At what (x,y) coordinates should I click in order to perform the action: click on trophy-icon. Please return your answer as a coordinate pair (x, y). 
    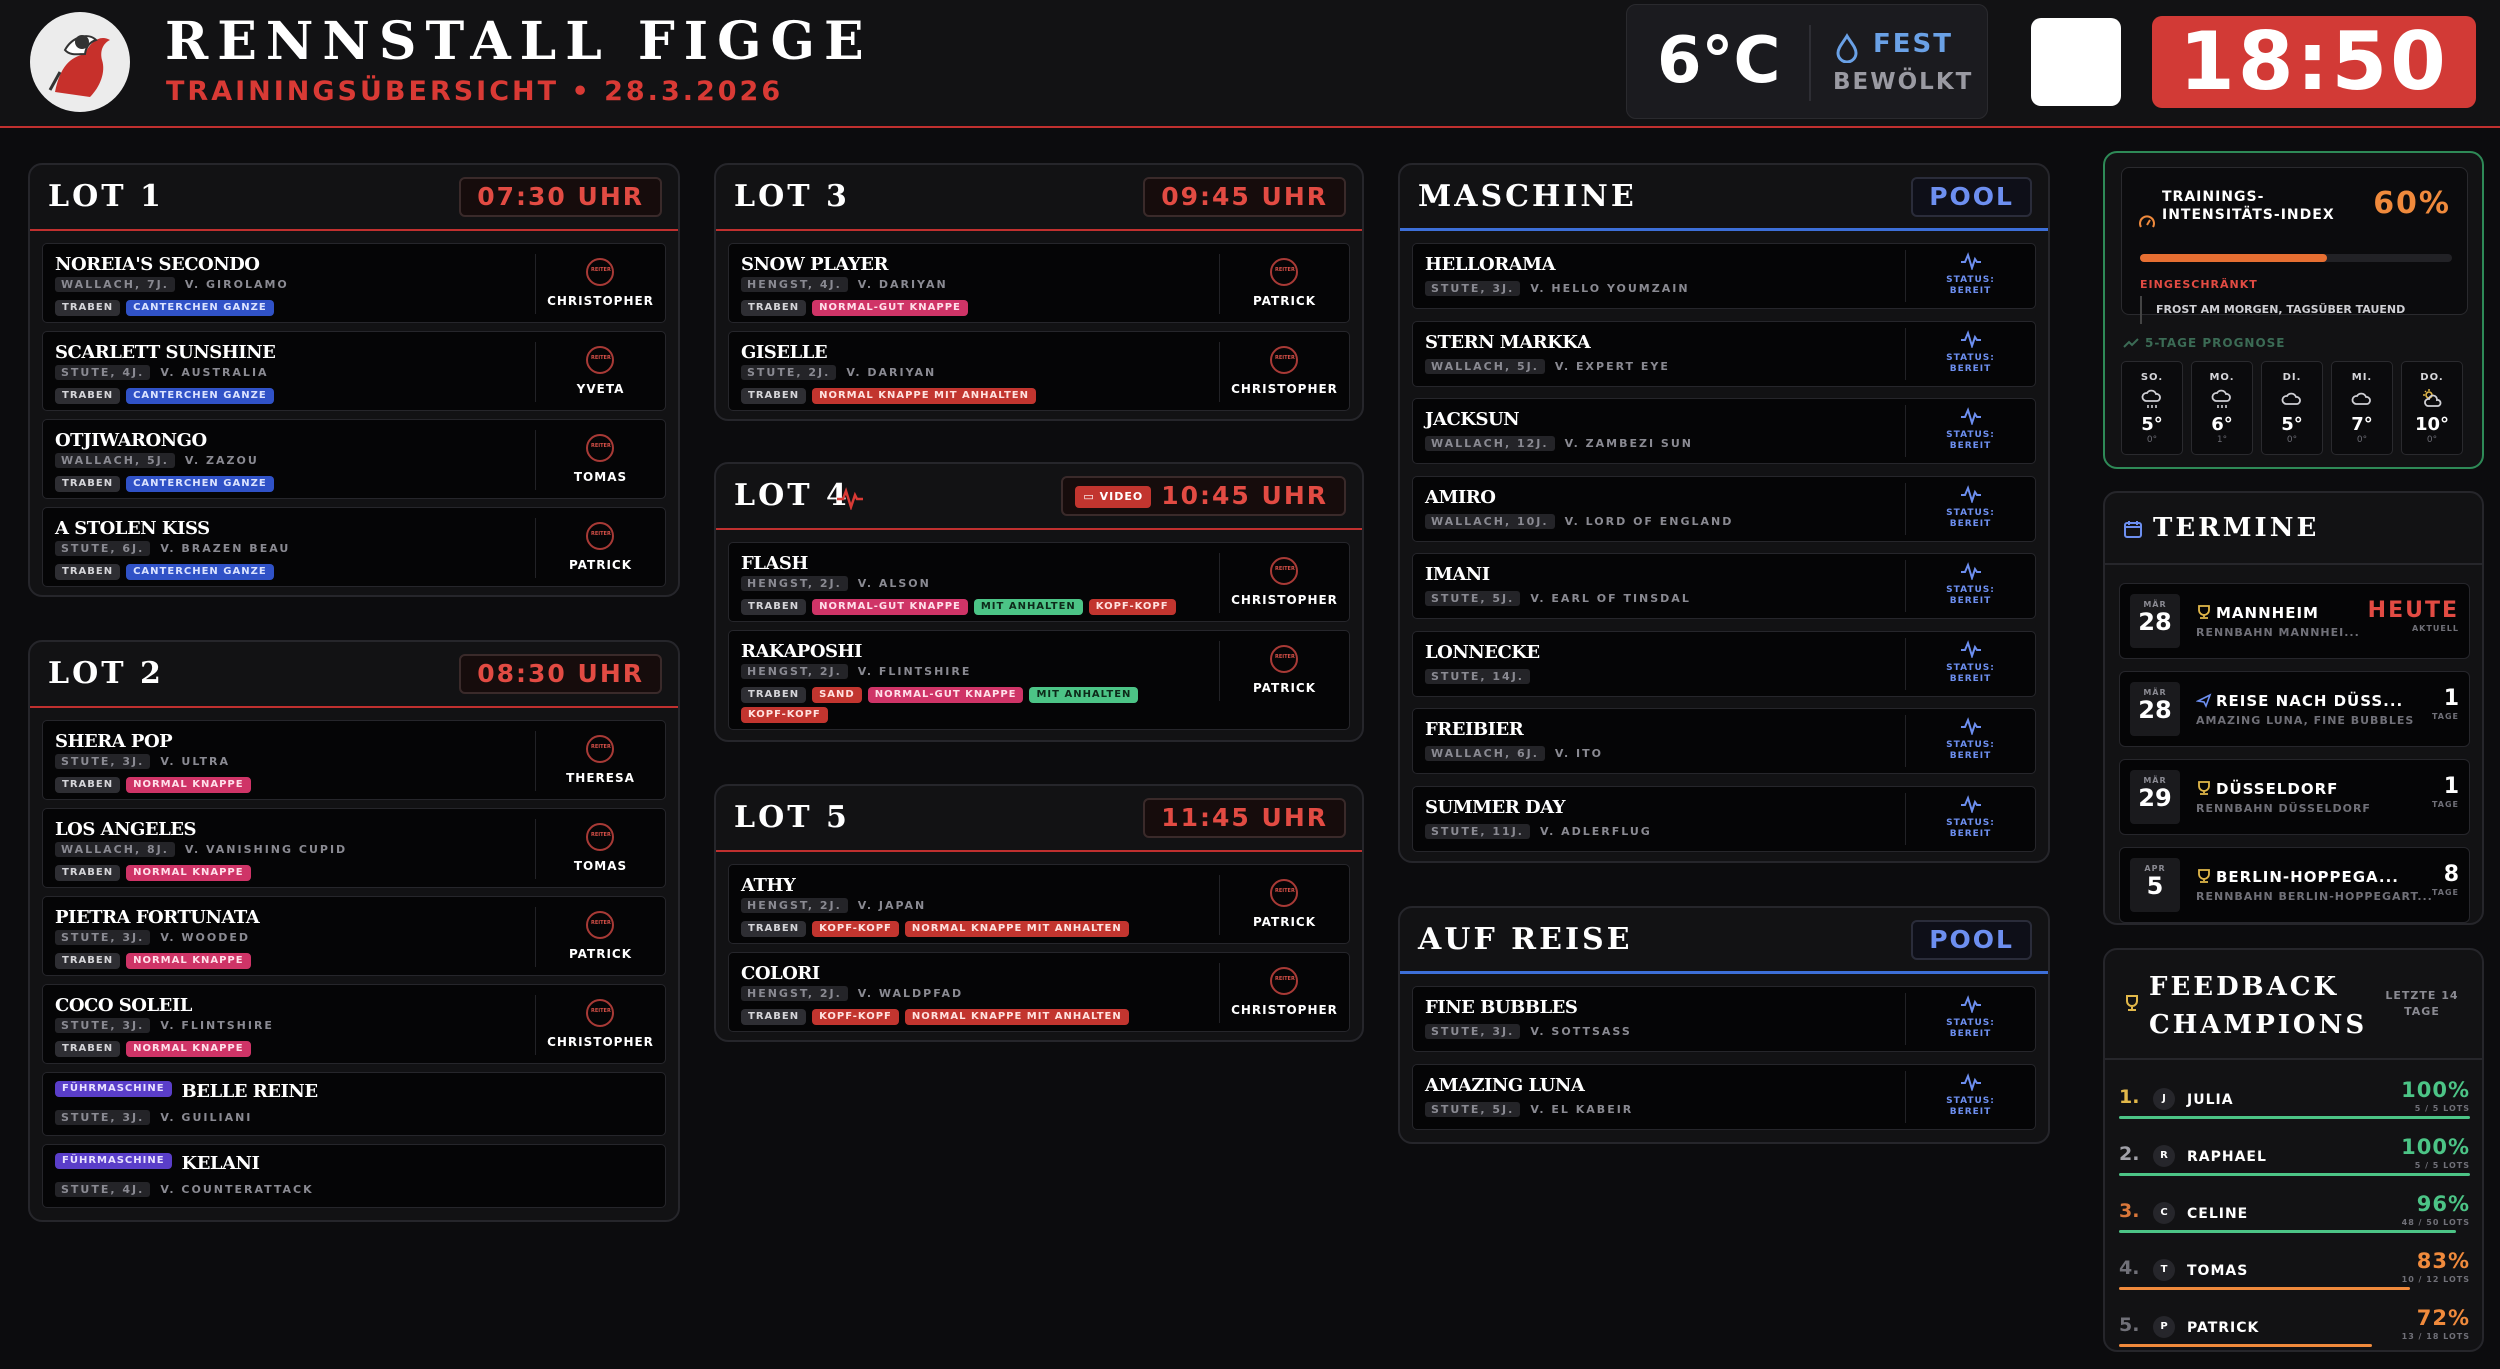
    Looking at the image, I should click on (2204, 790).